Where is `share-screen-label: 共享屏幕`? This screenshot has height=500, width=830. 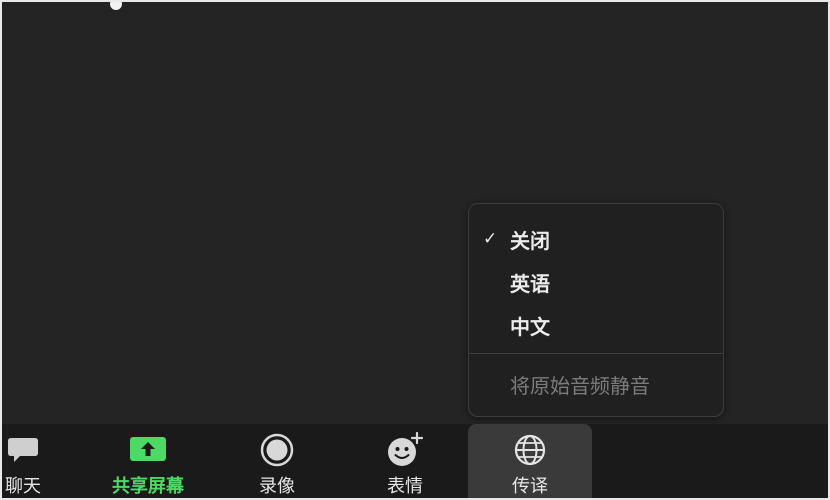 share-screen-label: 共享屏幕 is located at coordinates (148, 486).